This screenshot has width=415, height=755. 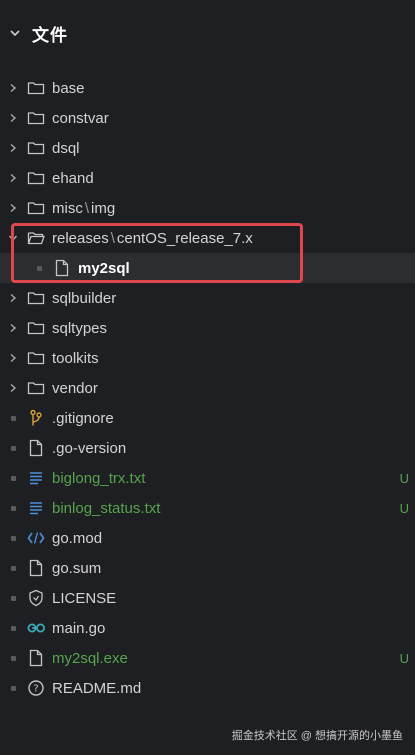 What do you see at coordinates (207, 418) in the screenshot?
I see `tree-item-gitignore: .gitignore` at bounding box center [207, 418].